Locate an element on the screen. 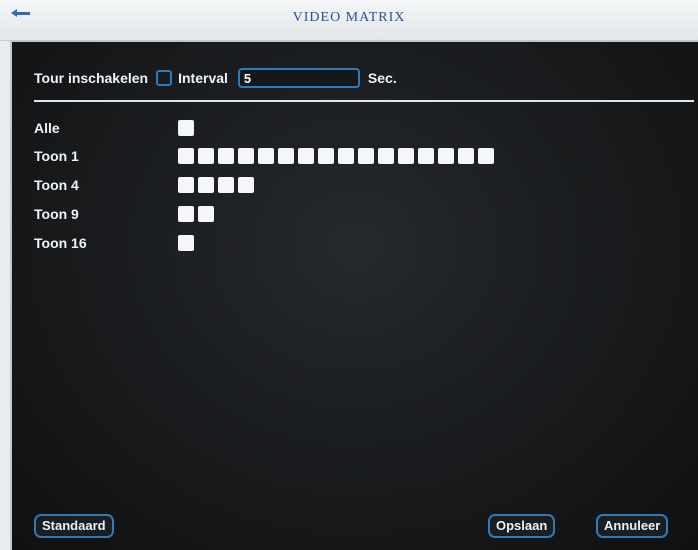 Image resolution: width=698 pixels, height=550 pixels. interval-input is located at coordinates (298, 78).